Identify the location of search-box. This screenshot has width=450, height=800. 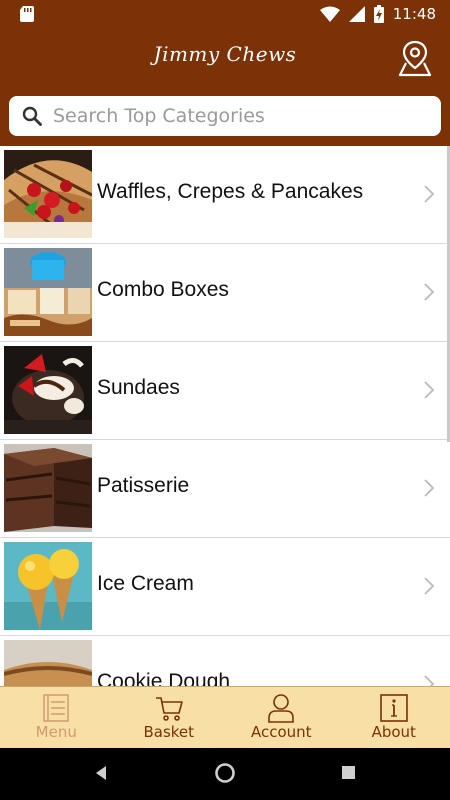
(225, 116).